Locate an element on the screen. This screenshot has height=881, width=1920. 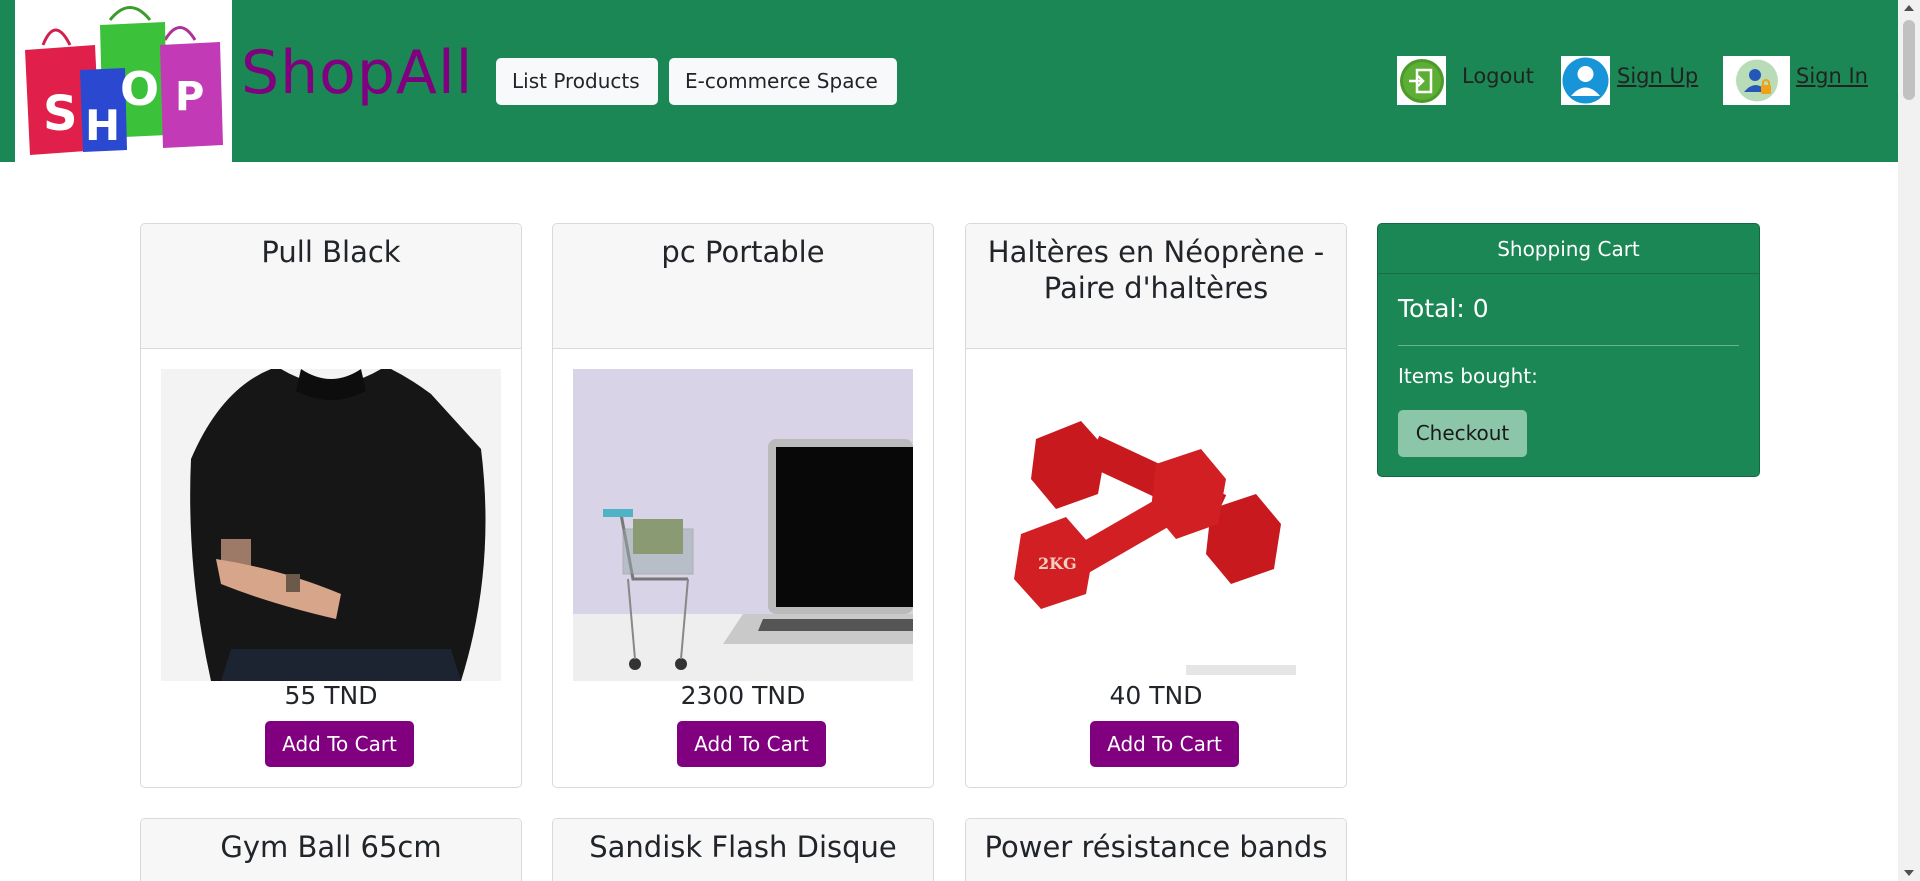
cart-divider is located at coordinates (1568, 345).